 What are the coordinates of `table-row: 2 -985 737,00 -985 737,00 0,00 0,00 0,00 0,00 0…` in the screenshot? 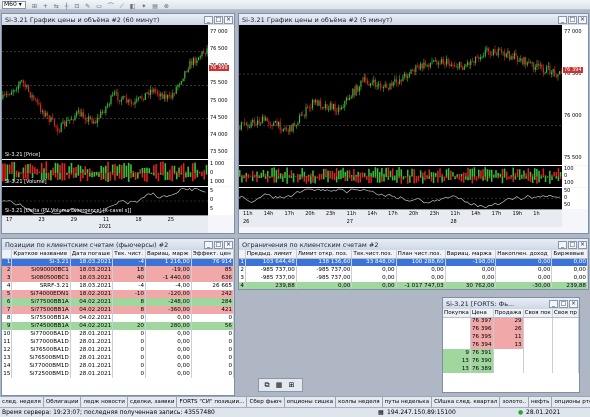 It's located at (413, 270).